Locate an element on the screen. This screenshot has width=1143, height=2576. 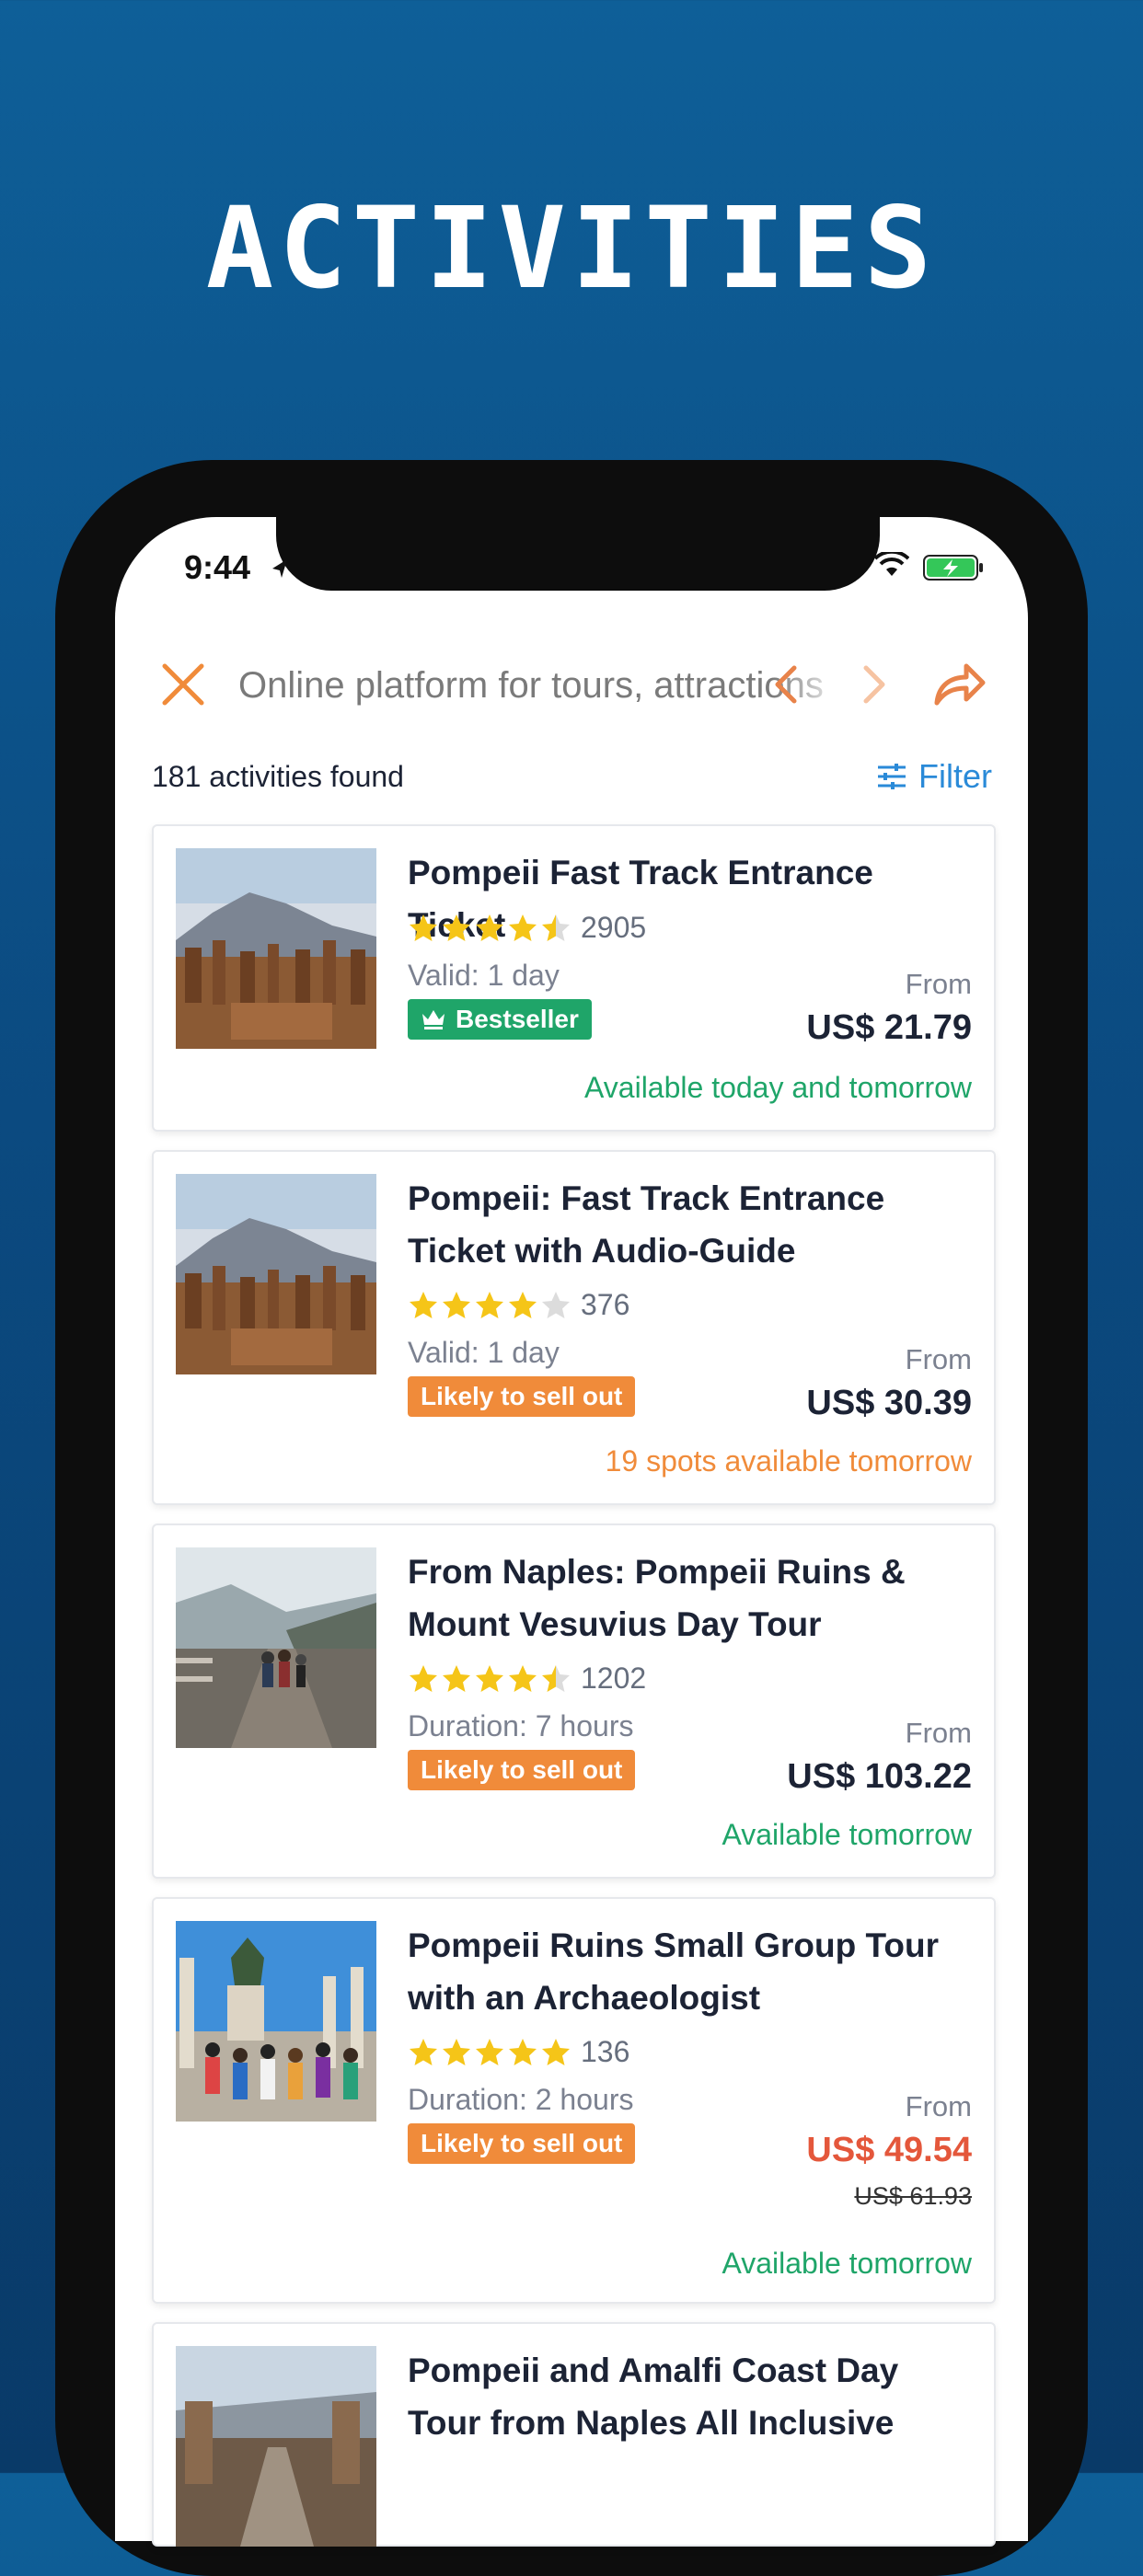
location-arrow-icon is located at coordinates (279, 568).